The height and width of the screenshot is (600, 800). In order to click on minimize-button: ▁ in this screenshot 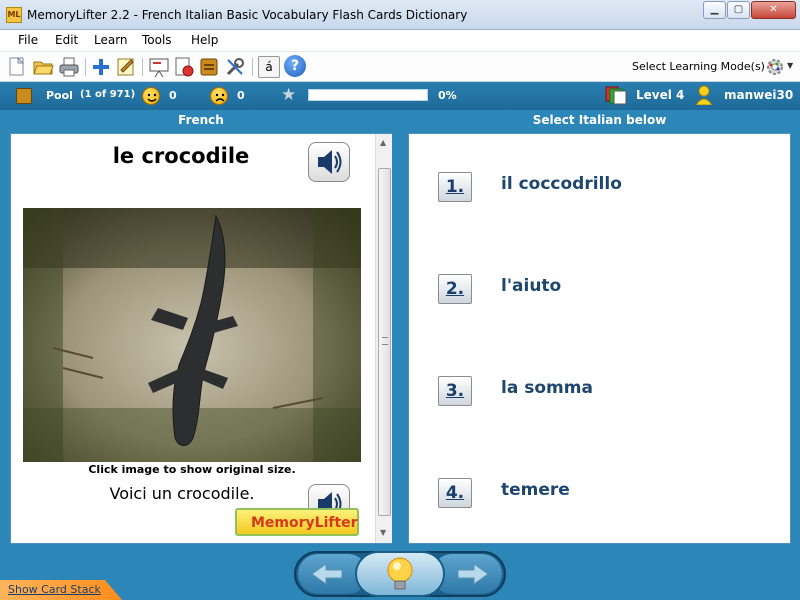, I will do `click(714, 10)`.